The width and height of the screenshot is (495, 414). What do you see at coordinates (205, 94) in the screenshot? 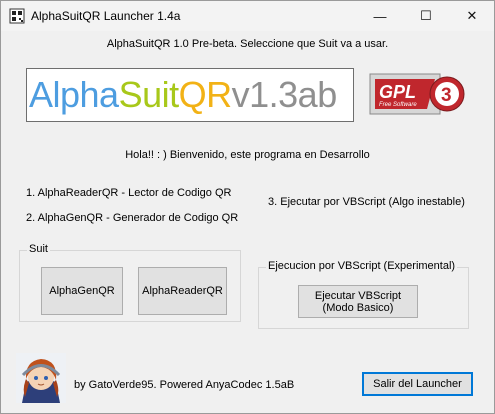
I see `logo-qr: QR` at bounding box center [205, 94].